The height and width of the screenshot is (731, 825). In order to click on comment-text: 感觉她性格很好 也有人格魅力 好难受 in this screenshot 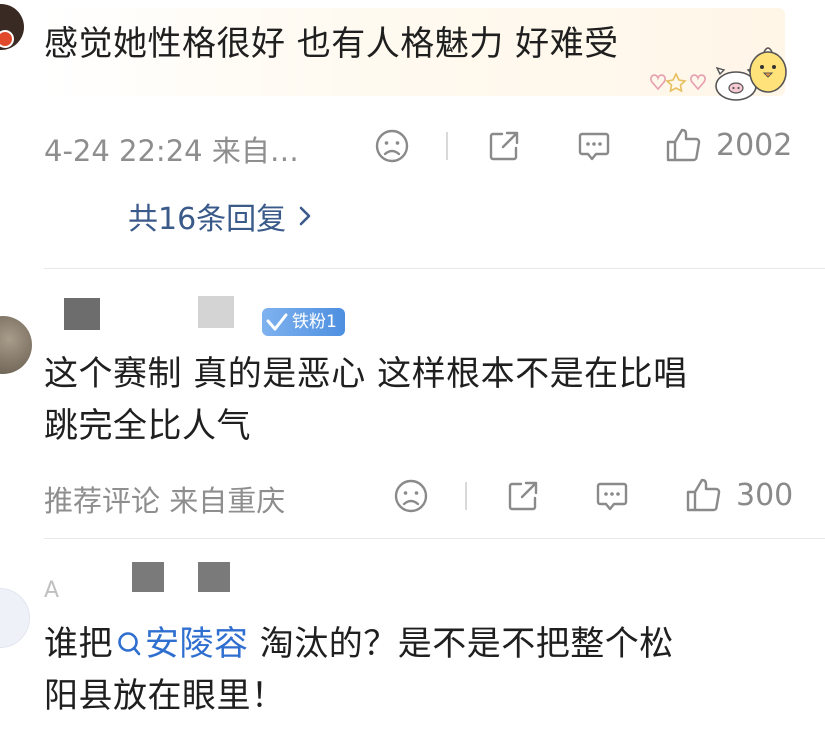, I will do `click(331, 44)`.